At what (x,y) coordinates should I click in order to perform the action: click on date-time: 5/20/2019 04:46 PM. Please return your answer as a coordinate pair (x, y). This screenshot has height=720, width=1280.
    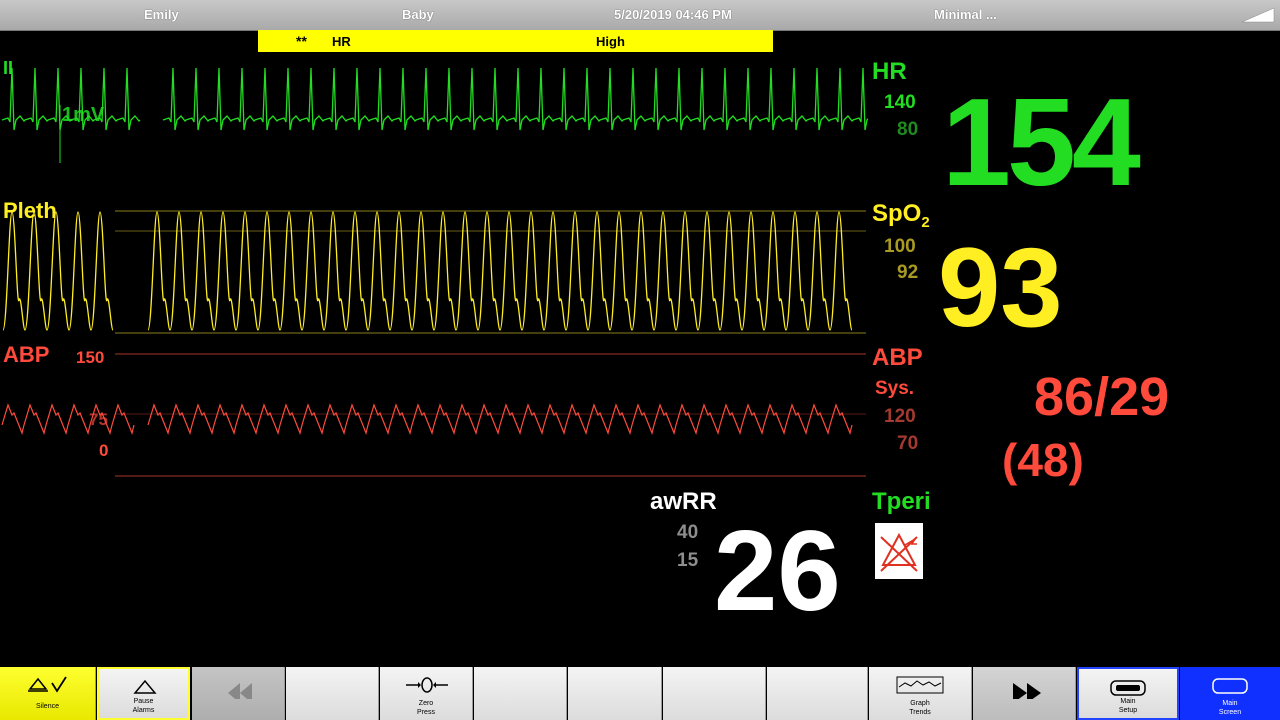
    Looking at the image, I should click on (673, 14).